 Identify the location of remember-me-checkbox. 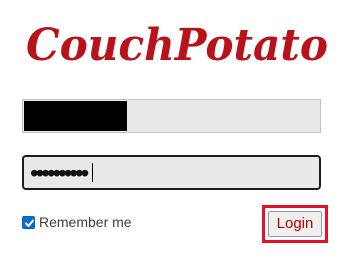
(28, 222).